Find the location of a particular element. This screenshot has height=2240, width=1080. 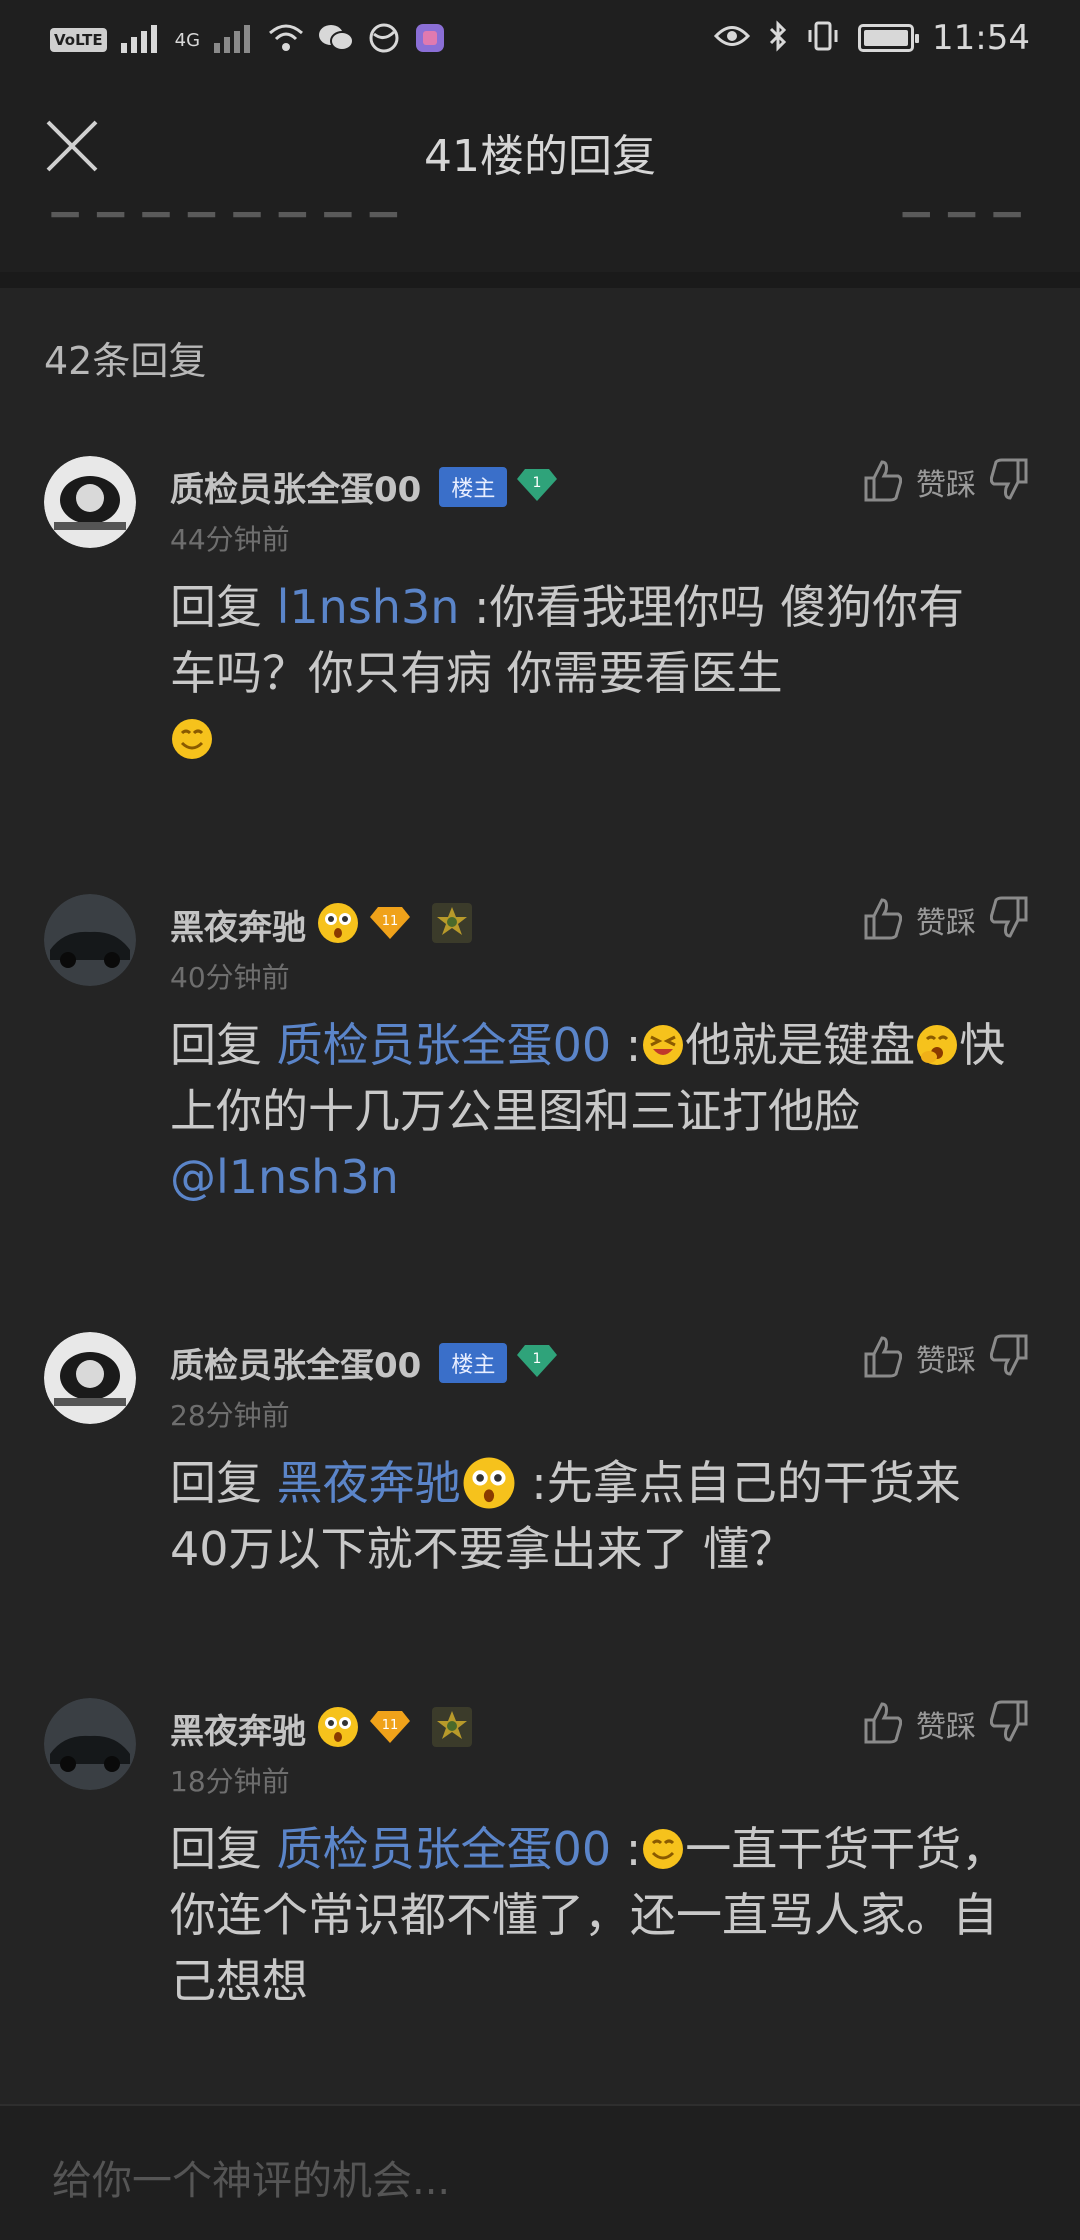

vibrate-icon is located at coordinates (823, 38).